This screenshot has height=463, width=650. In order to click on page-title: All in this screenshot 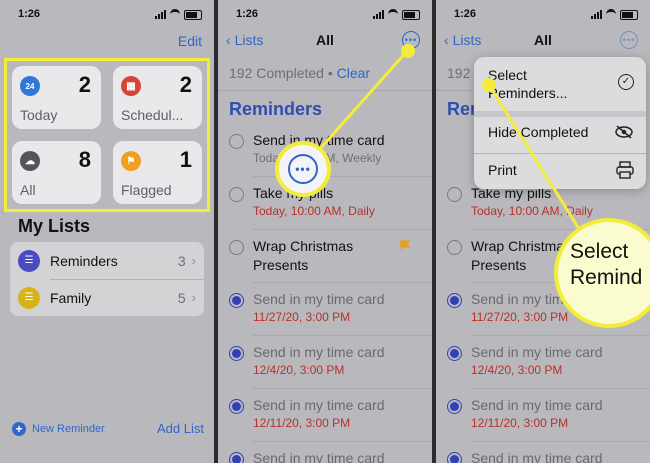, I will do `click(543, 40)`.